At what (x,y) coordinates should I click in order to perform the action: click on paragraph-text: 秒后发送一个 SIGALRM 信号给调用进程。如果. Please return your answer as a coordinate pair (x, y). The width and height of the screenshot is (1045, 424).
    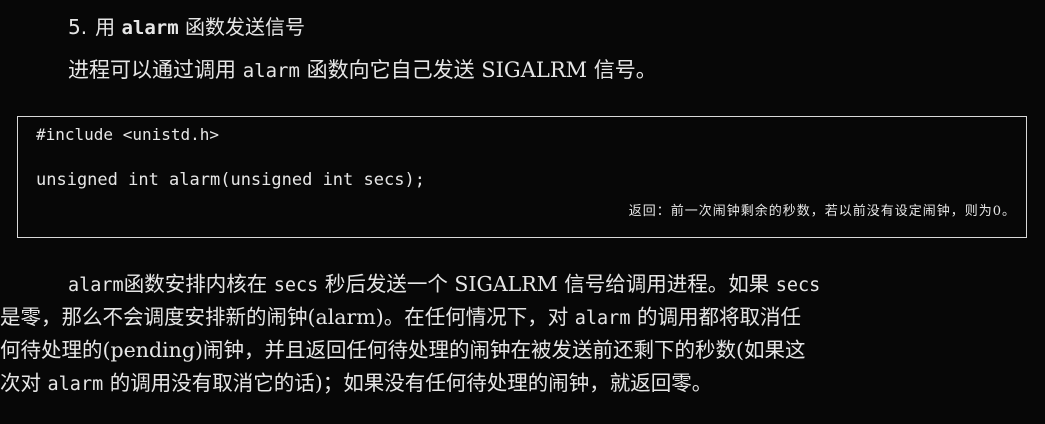
    Looking at the image, I should click on (547, 284).